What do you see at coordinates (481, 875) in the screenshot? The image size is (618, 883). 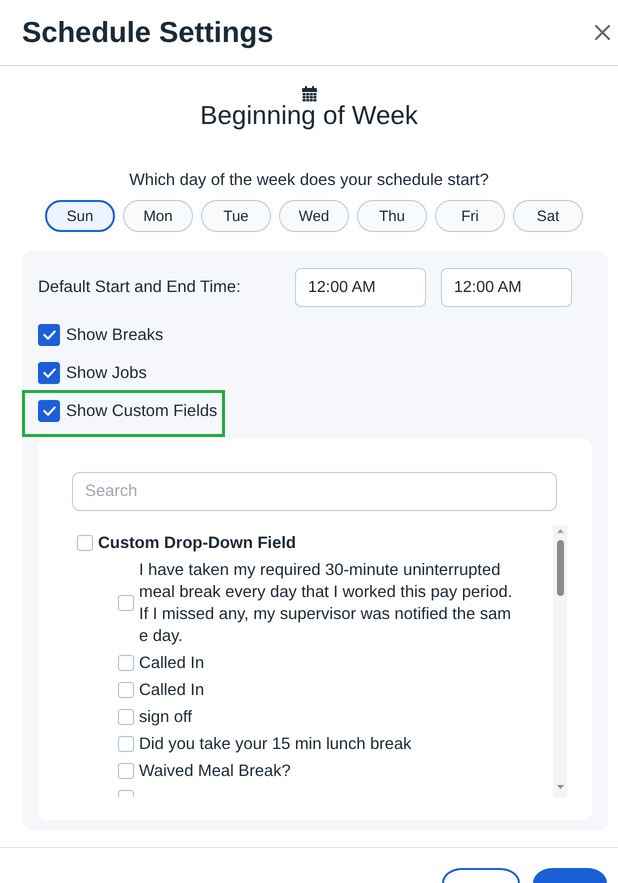 I see `secondary-button` at bounding box center [481, 875].